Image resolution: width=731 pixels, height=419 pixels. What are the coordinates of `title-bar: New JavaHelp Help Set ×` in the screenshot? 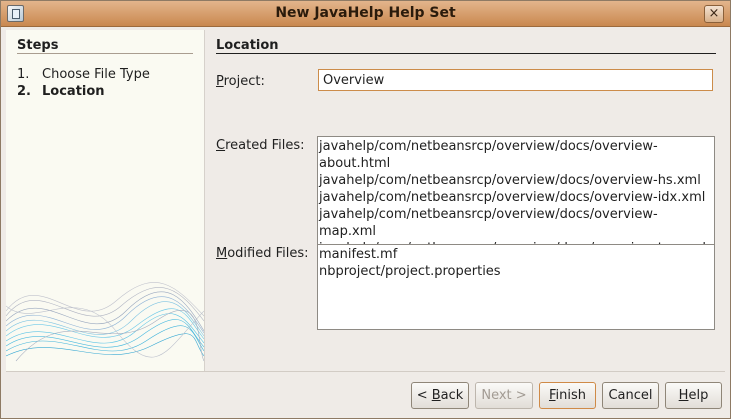 It's located at (365, 14).